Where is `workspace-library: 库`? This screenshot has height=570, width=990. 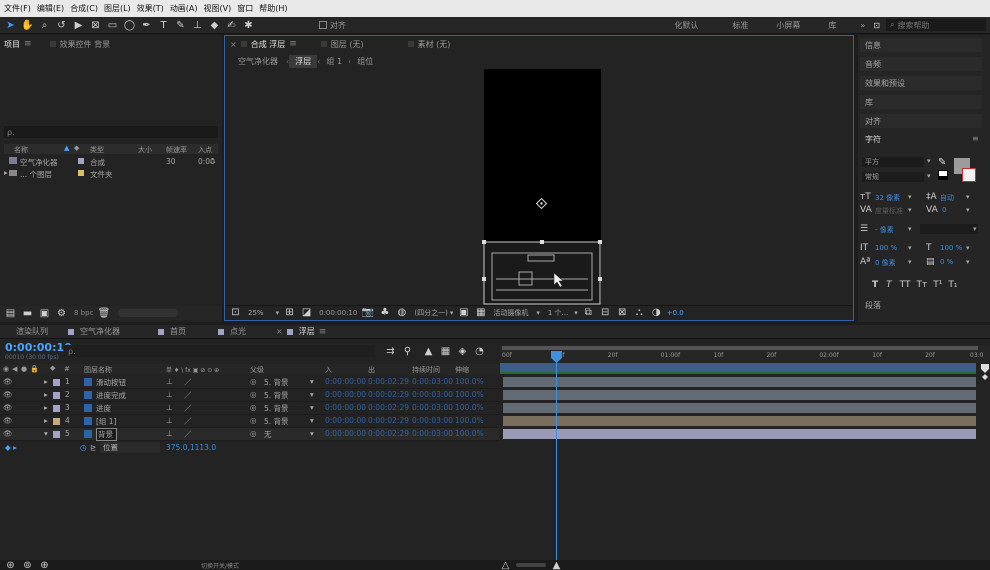 workspace-library: 库 is located at coordinates (832, 25).